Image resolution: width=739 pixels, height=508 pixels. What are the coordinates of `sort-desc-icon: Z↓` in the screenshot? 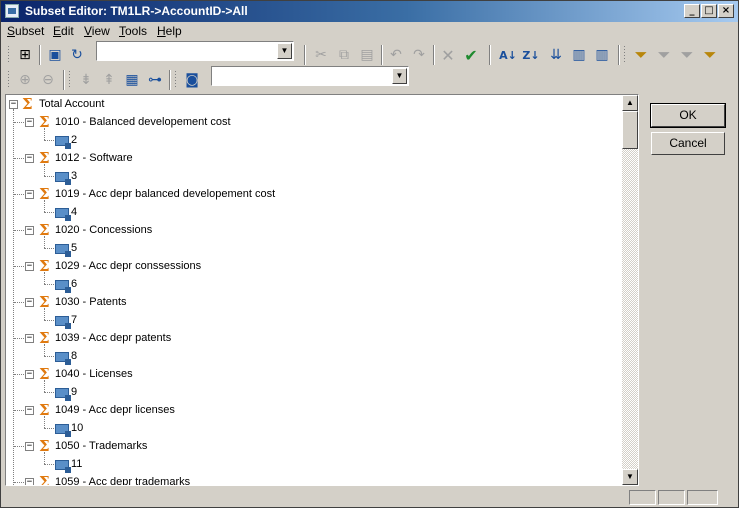 It's located at (531, 55).